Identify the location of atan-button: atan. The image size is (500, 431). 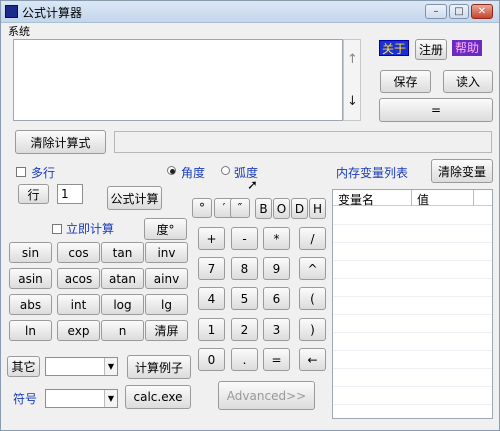
(122, 278).